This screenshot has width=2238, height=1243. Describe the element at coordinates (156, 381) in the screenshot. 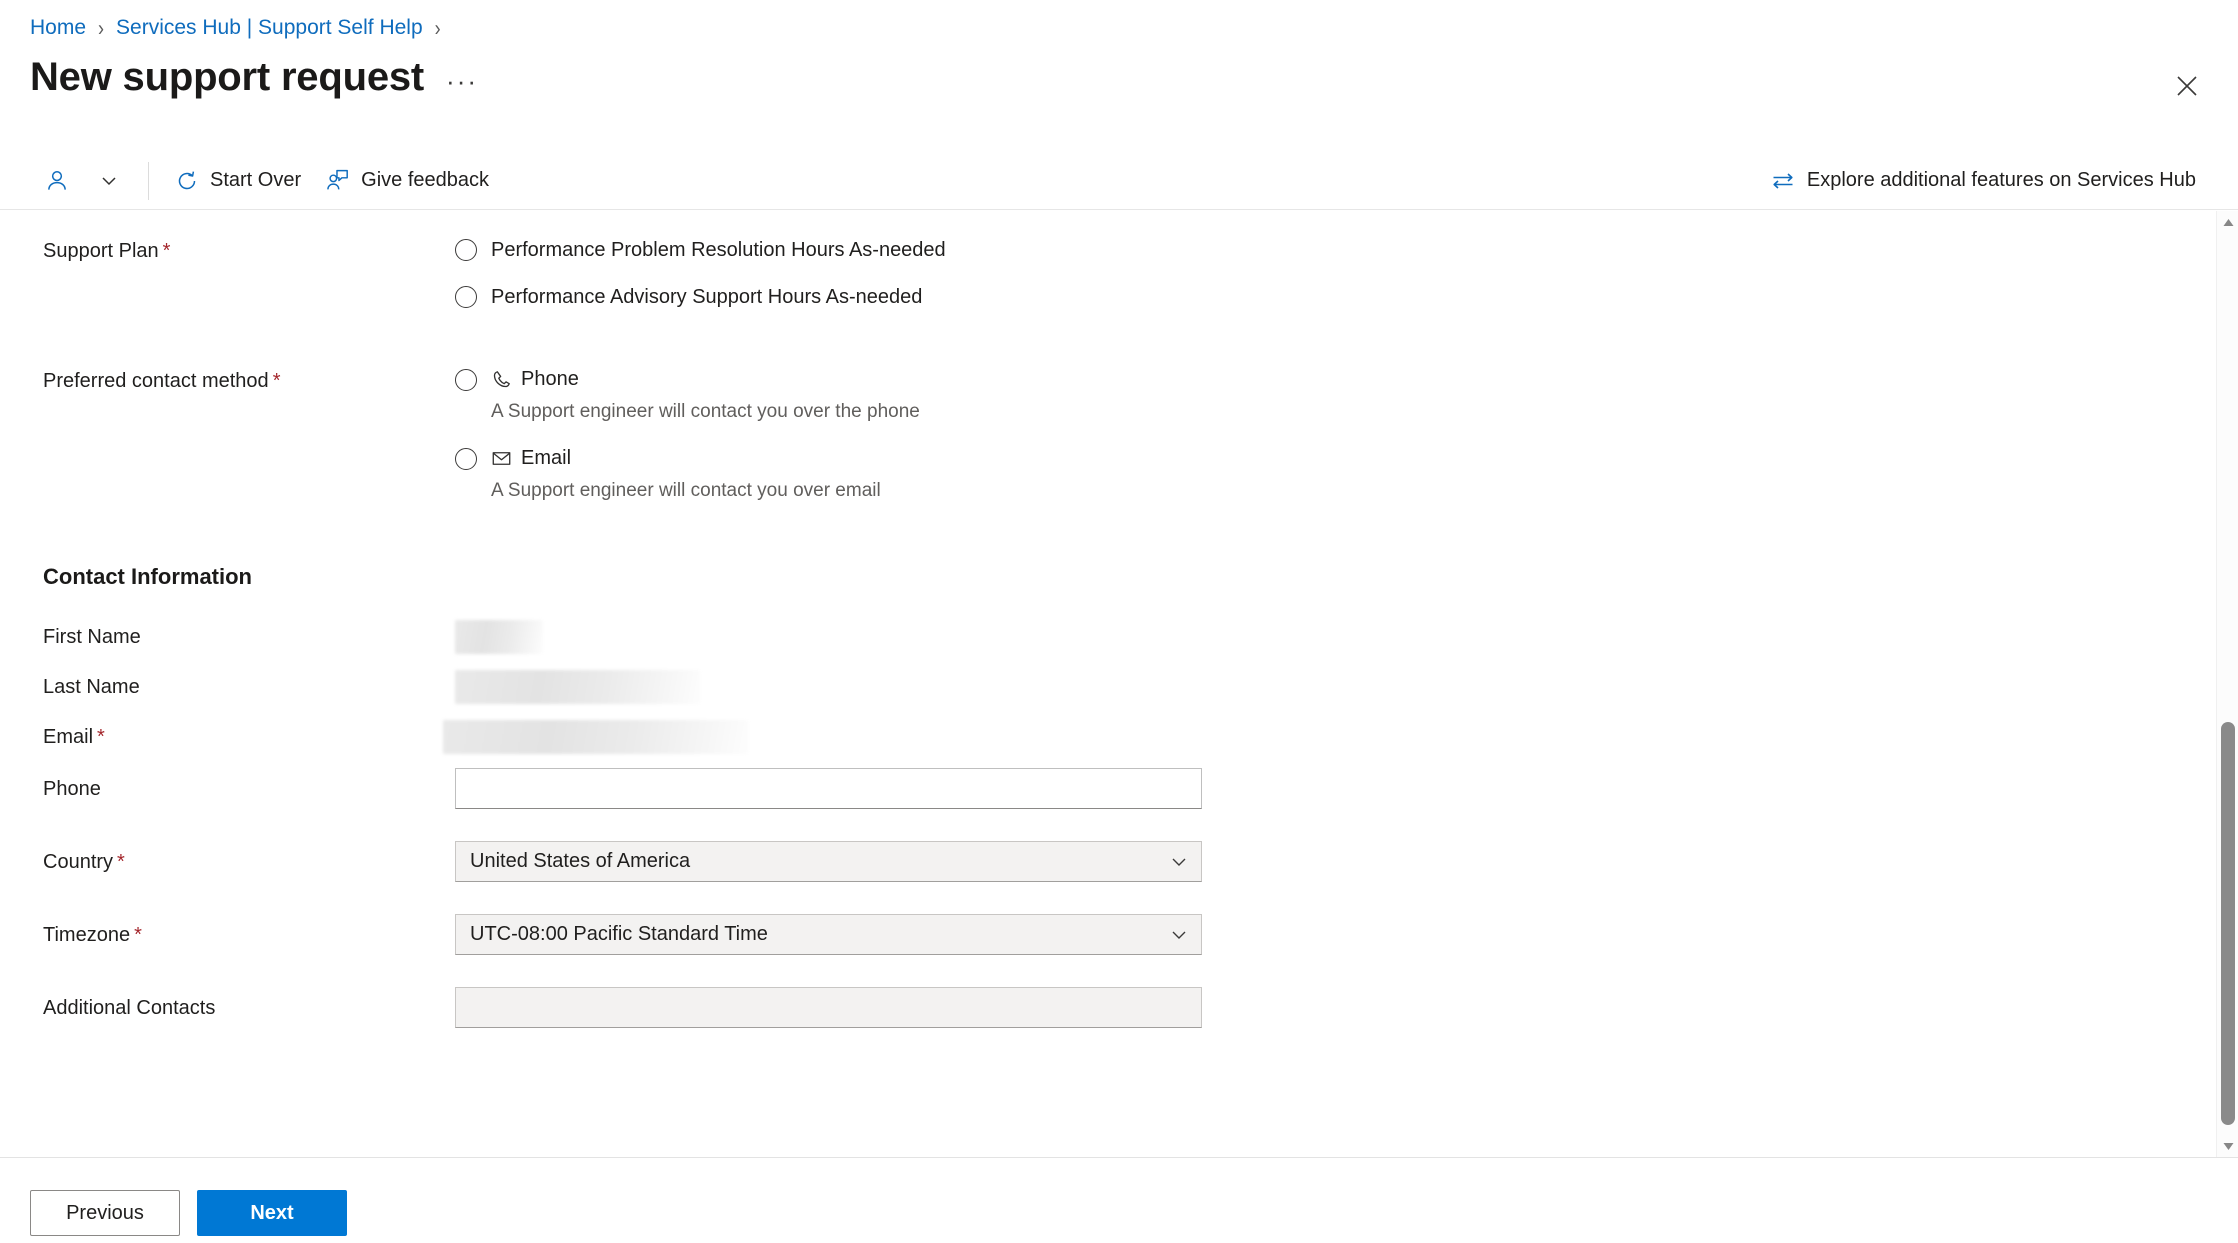

I see `contact-method-label-text: Preferred contact method` at that location.